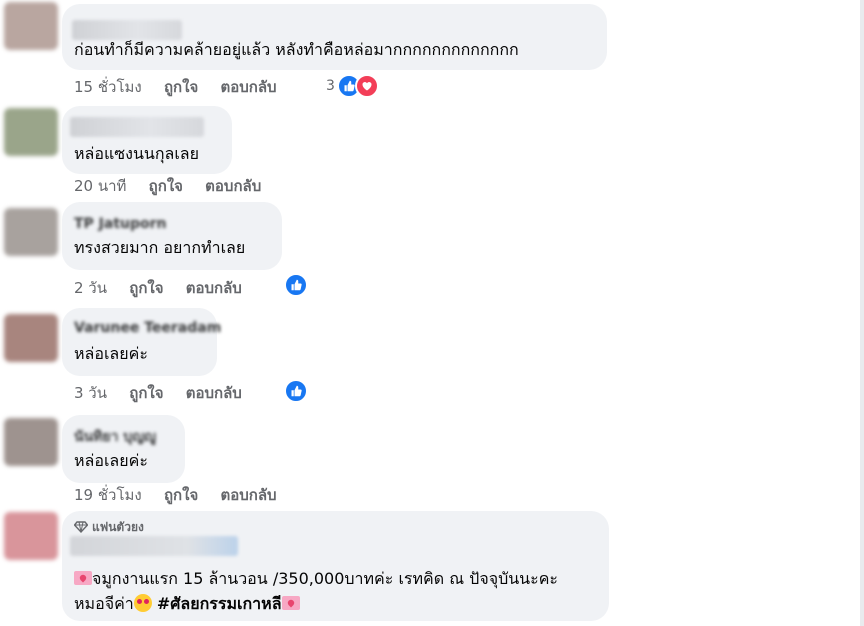 The height and width of the screenshot is (626, 864). I want to click on hashtag-link: #ศัลยกรรมเกาหลี, so click(219, 603).